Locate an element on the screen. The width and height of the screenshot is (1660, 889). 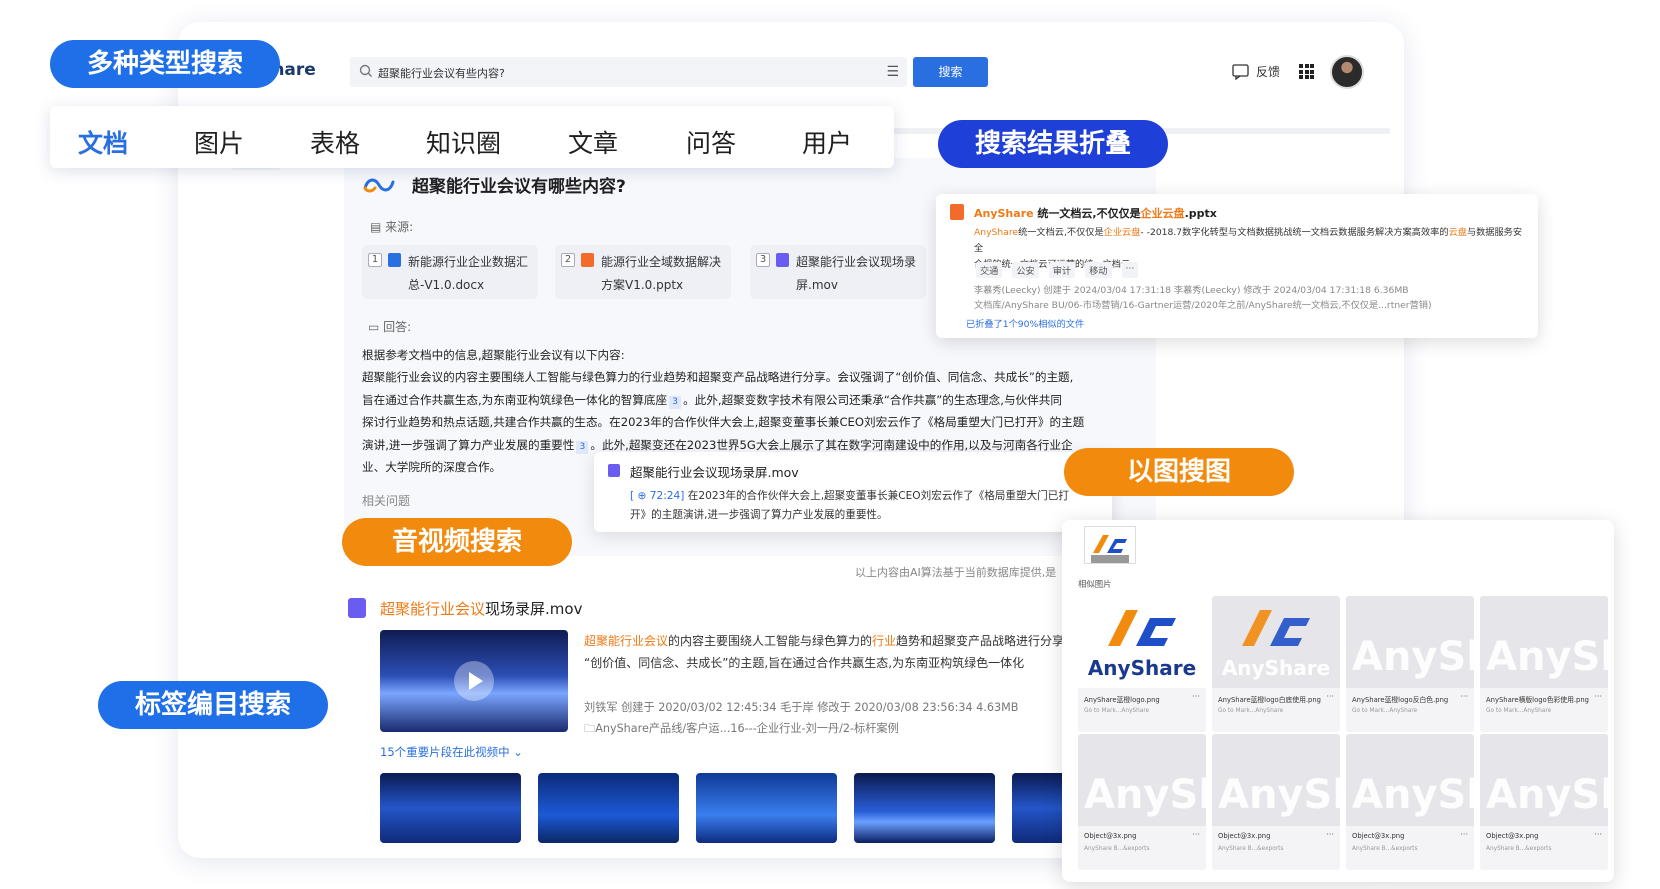
source-number: 2 is located at coordinates (568, 260).